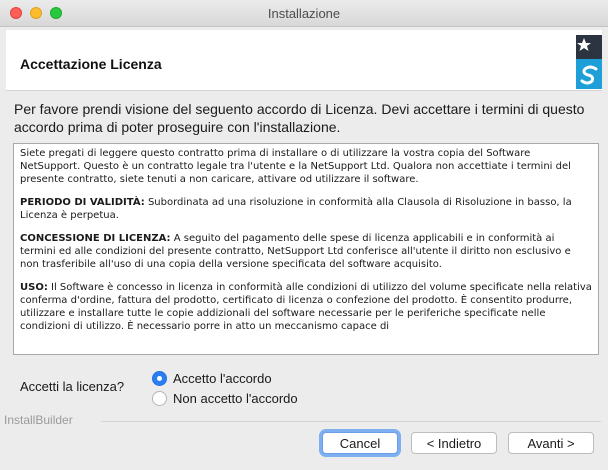  What do you see at coordinates (304, 60) in the screenshot?
I see `page-header: Accettazione Licenza` at bounding box center [304, 60].